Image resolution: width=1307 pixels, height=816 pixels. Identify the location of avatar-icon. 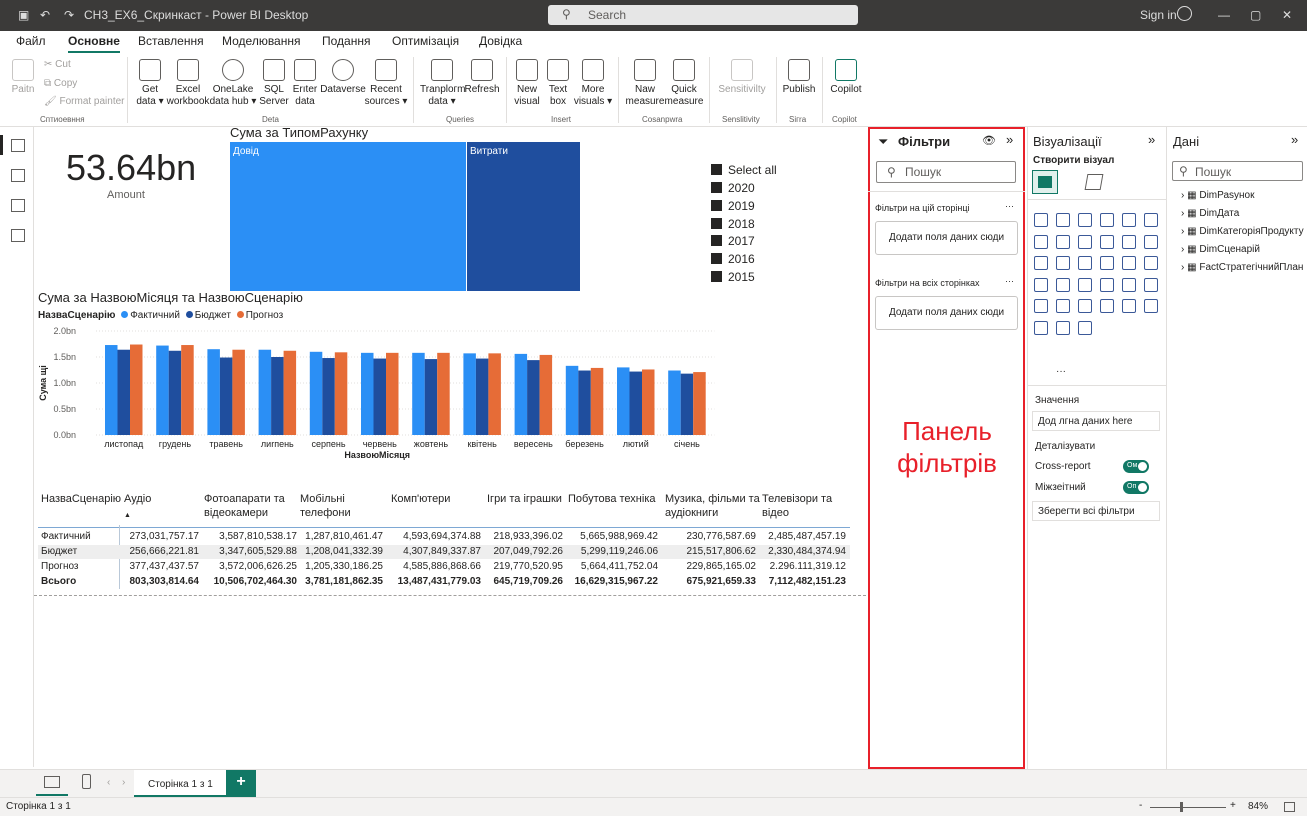
(1184, 13).